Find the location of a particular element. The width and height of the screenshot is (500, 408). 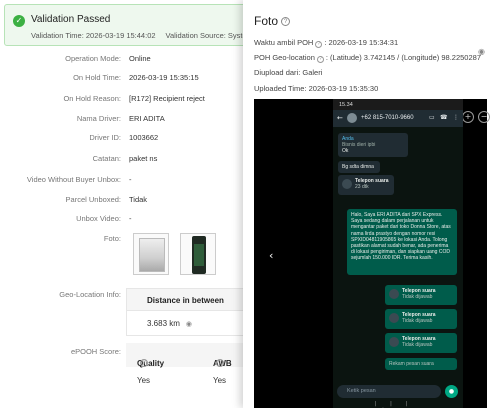

row-note: Catatan: paket ns is located at coordinates (125, 160).